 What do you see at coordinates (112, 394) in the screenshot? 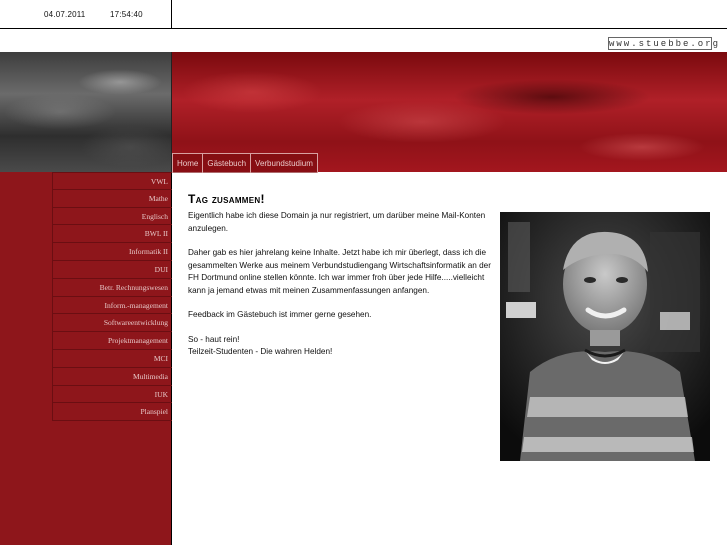
I see `sidebar-item-iuk: IUK` at bounding box center [112, 394].